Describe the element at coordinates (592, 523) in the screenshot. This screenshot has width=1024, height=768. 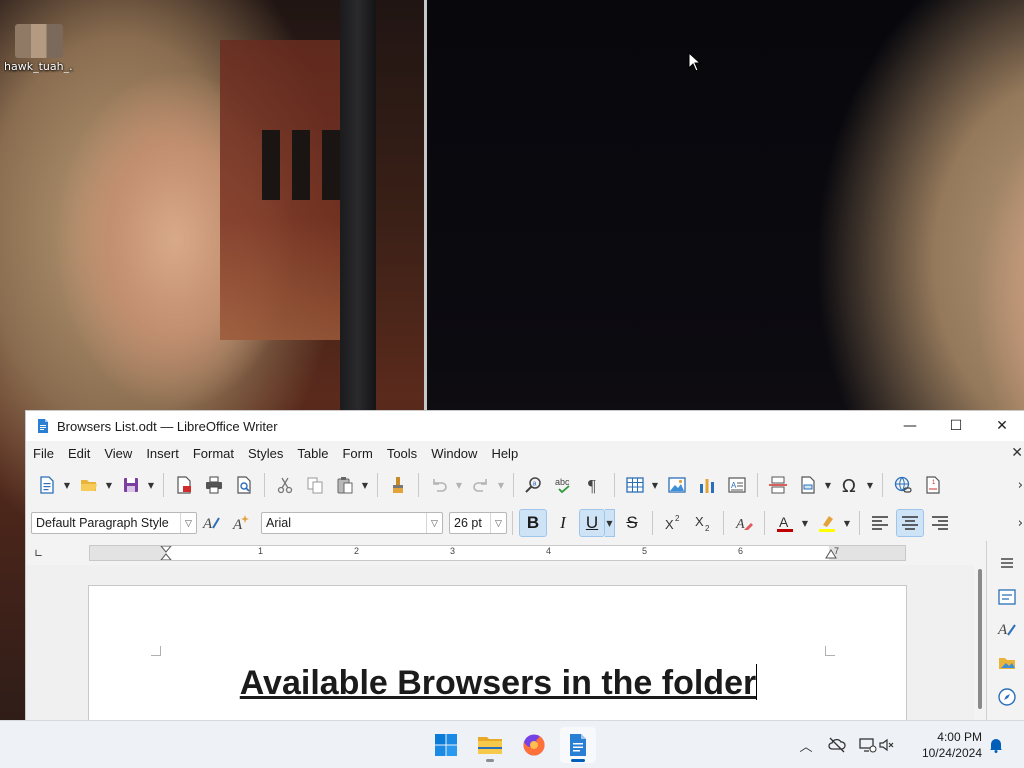
I see `underline-button: U` at that location.